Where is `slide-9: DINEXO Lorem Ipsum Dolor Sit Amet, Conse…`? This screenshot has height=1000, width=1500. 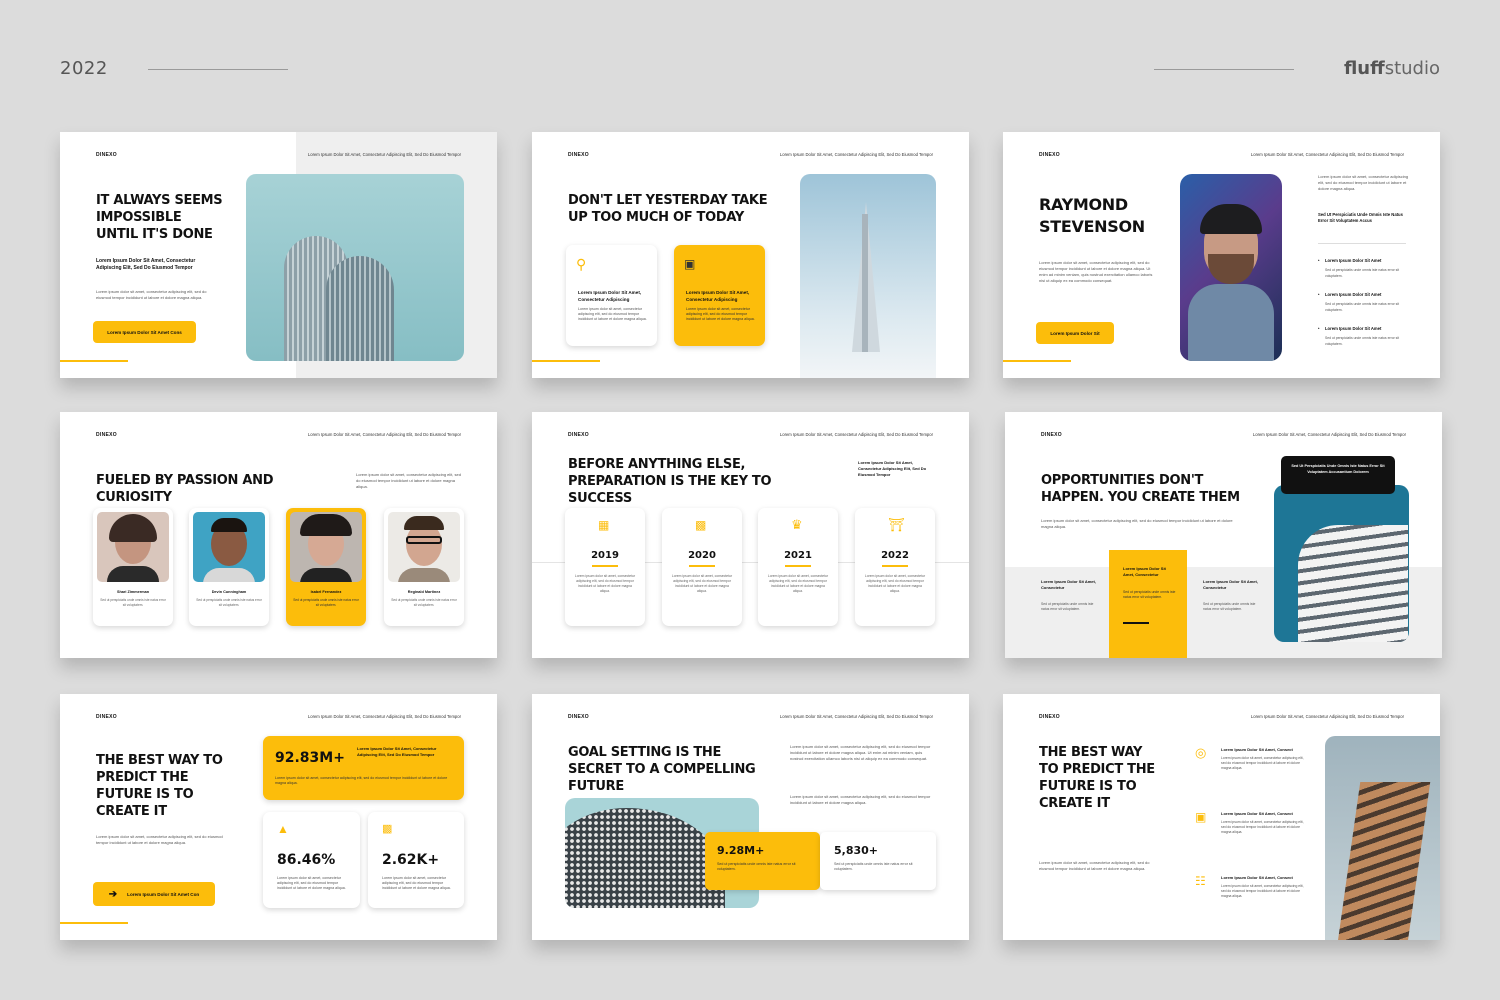 slide-9: DINEXO Lorem Ipsum Dolor Sit Amet, Conse… is located at coordinates (1221, 817).